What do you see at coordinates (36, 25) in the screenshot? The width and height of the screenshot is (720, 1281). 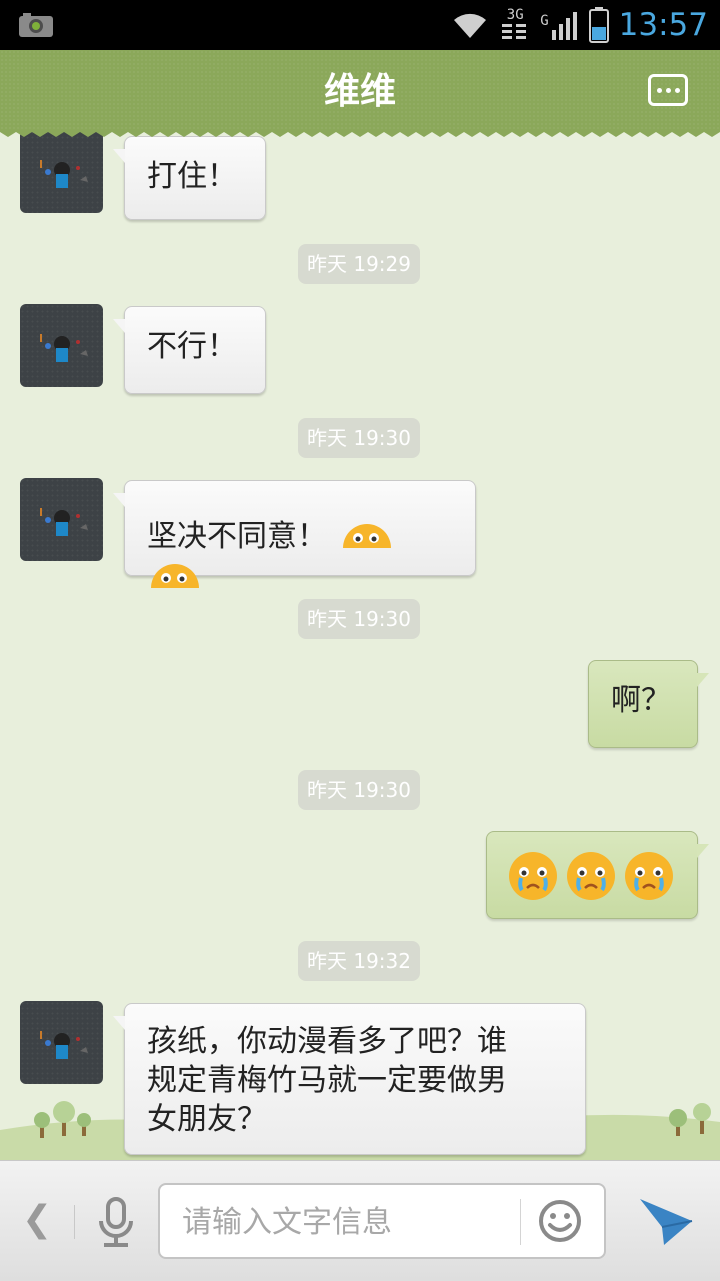 I see `camera-notification-icon` at bounding box center [36, 25].